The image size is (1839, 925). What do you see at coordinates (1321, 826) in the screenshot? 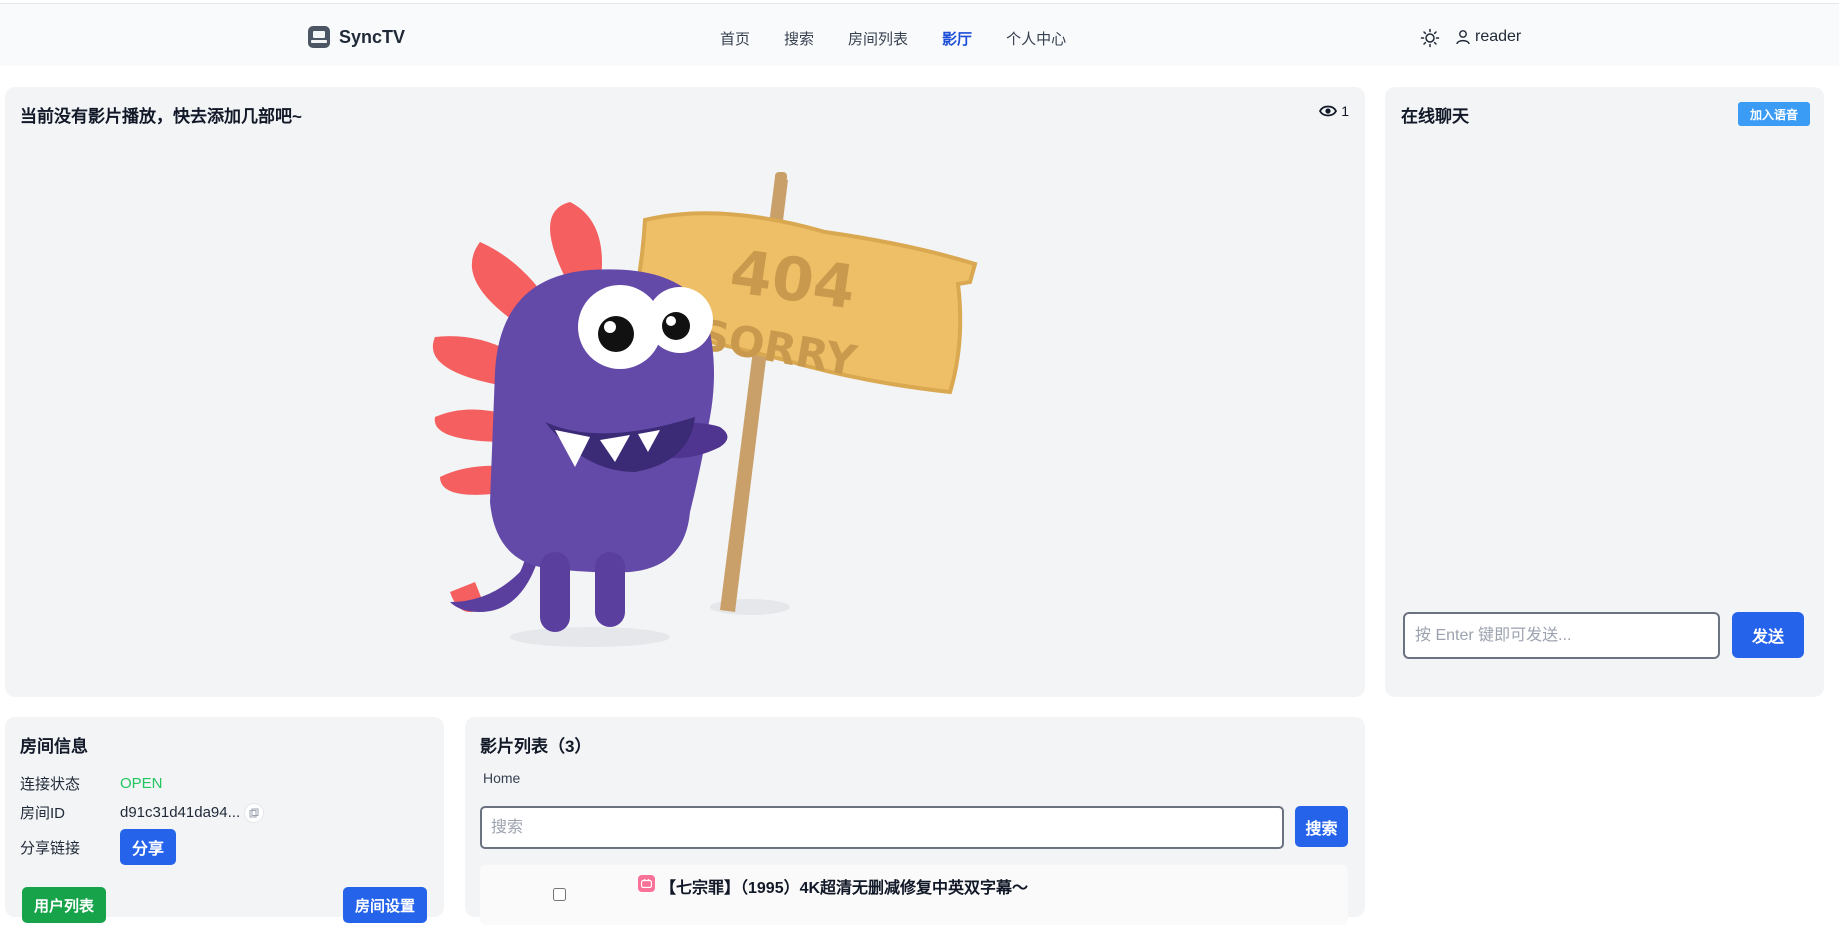
I see `movie-search-button: 搜索` at bounding box center [1321, 826].